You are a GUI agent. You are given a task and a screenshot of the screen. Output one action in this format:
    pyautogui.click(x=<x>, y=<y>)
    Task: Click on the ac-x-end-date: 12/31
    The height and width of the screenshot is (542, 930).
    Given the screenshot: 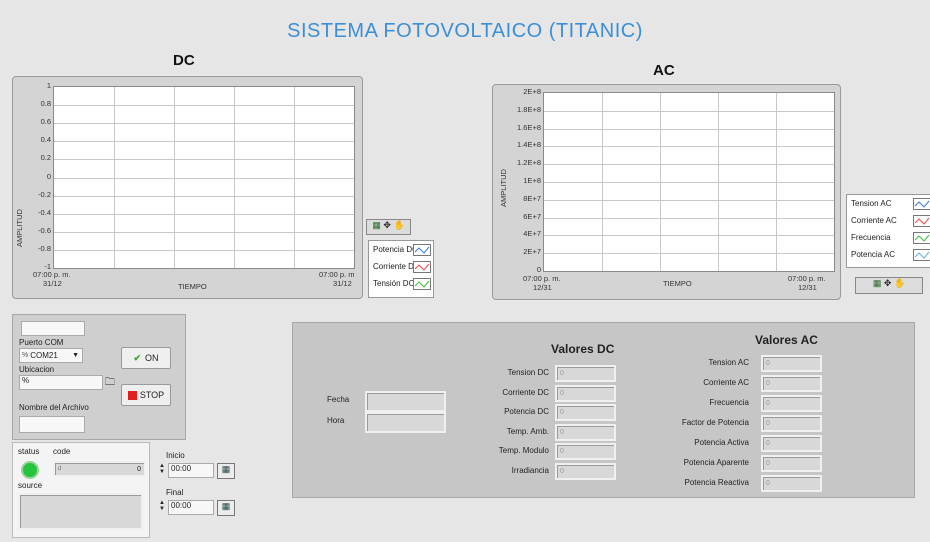 What is the action you would take?
    pyautogui.click(x=807, y=287)
    